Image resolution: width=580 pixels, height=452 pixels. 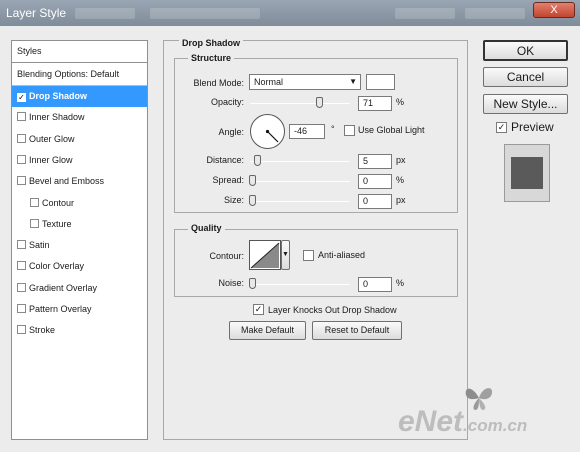 What do you see at coordinates (300, 181) in the screenshot?
I see `spread-slider-track` at bounding box center [300, 181].